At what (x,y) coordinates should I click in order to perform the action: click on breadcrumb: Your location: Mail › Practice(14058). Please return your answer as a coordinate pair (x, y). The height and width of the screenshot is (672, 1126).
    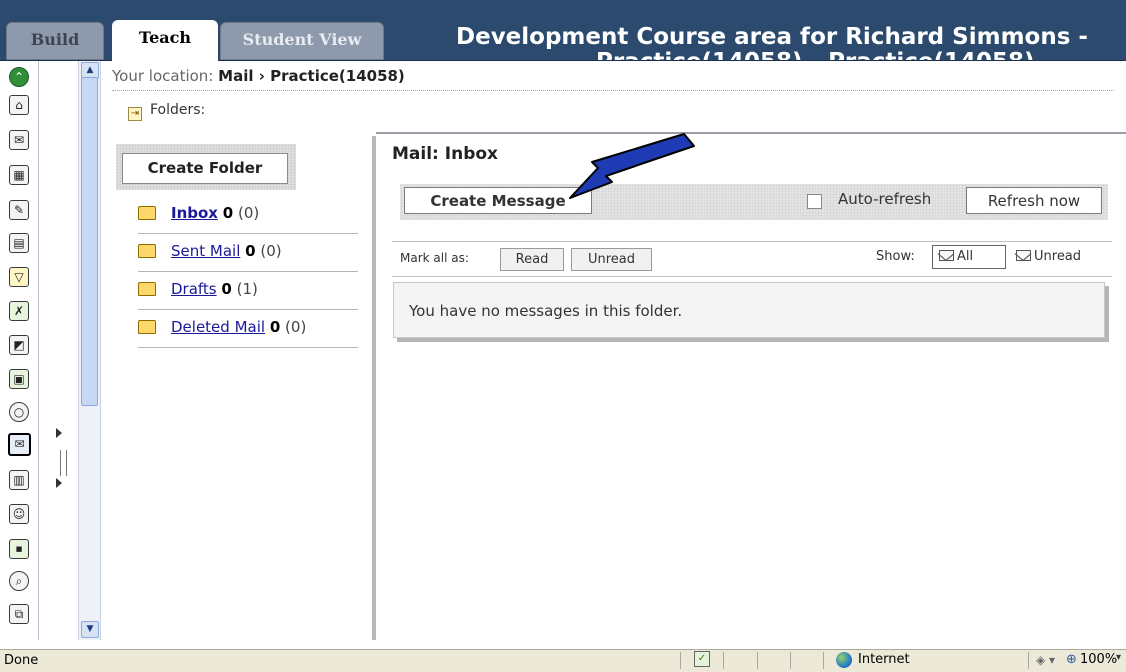
    Looking at the image, I should click on (258, 76).